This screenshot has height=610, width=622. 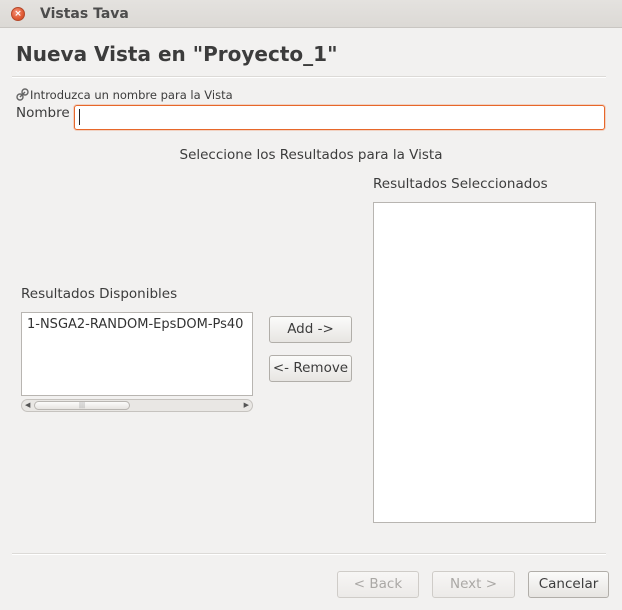 I want to click on name-label: Nombre, so click(x=43, y=113).